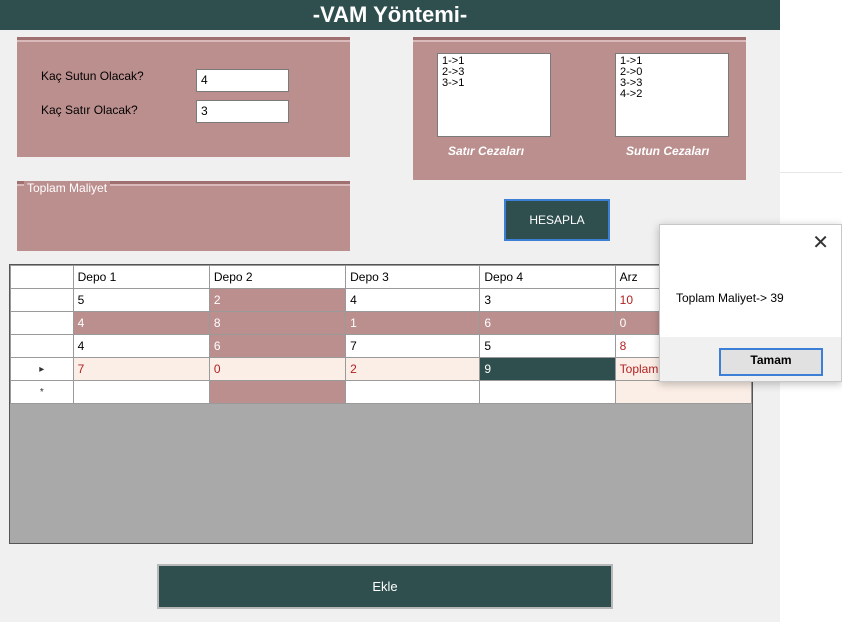 This screenshot has height=622, width=842. I want to click on table-row: 4 6 7 5 8, so click(381, 346).